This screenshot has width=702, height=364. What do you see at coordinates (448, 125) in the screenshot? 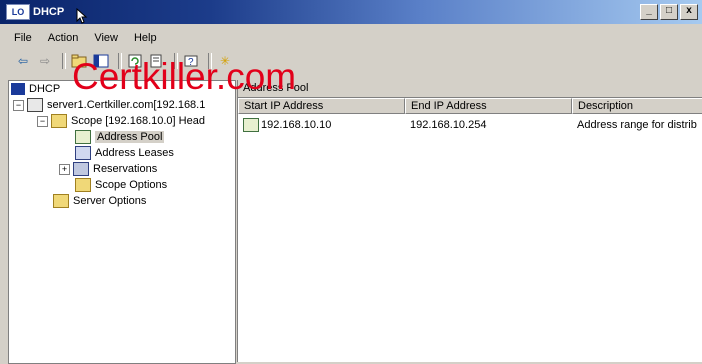
I see `cell-end-ip: 192.168.10.254` at bounding box center [448, 125].